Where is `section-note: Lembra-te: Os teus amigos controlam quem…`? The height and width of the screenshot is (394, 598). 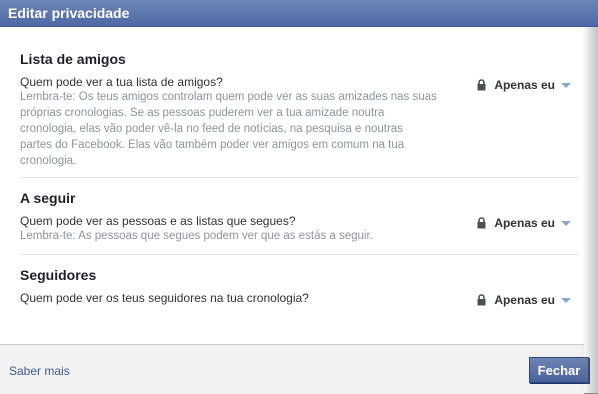
section-note: Lembra-te: Os teus amigos controlam quem… is located at coordinates (228, 129).